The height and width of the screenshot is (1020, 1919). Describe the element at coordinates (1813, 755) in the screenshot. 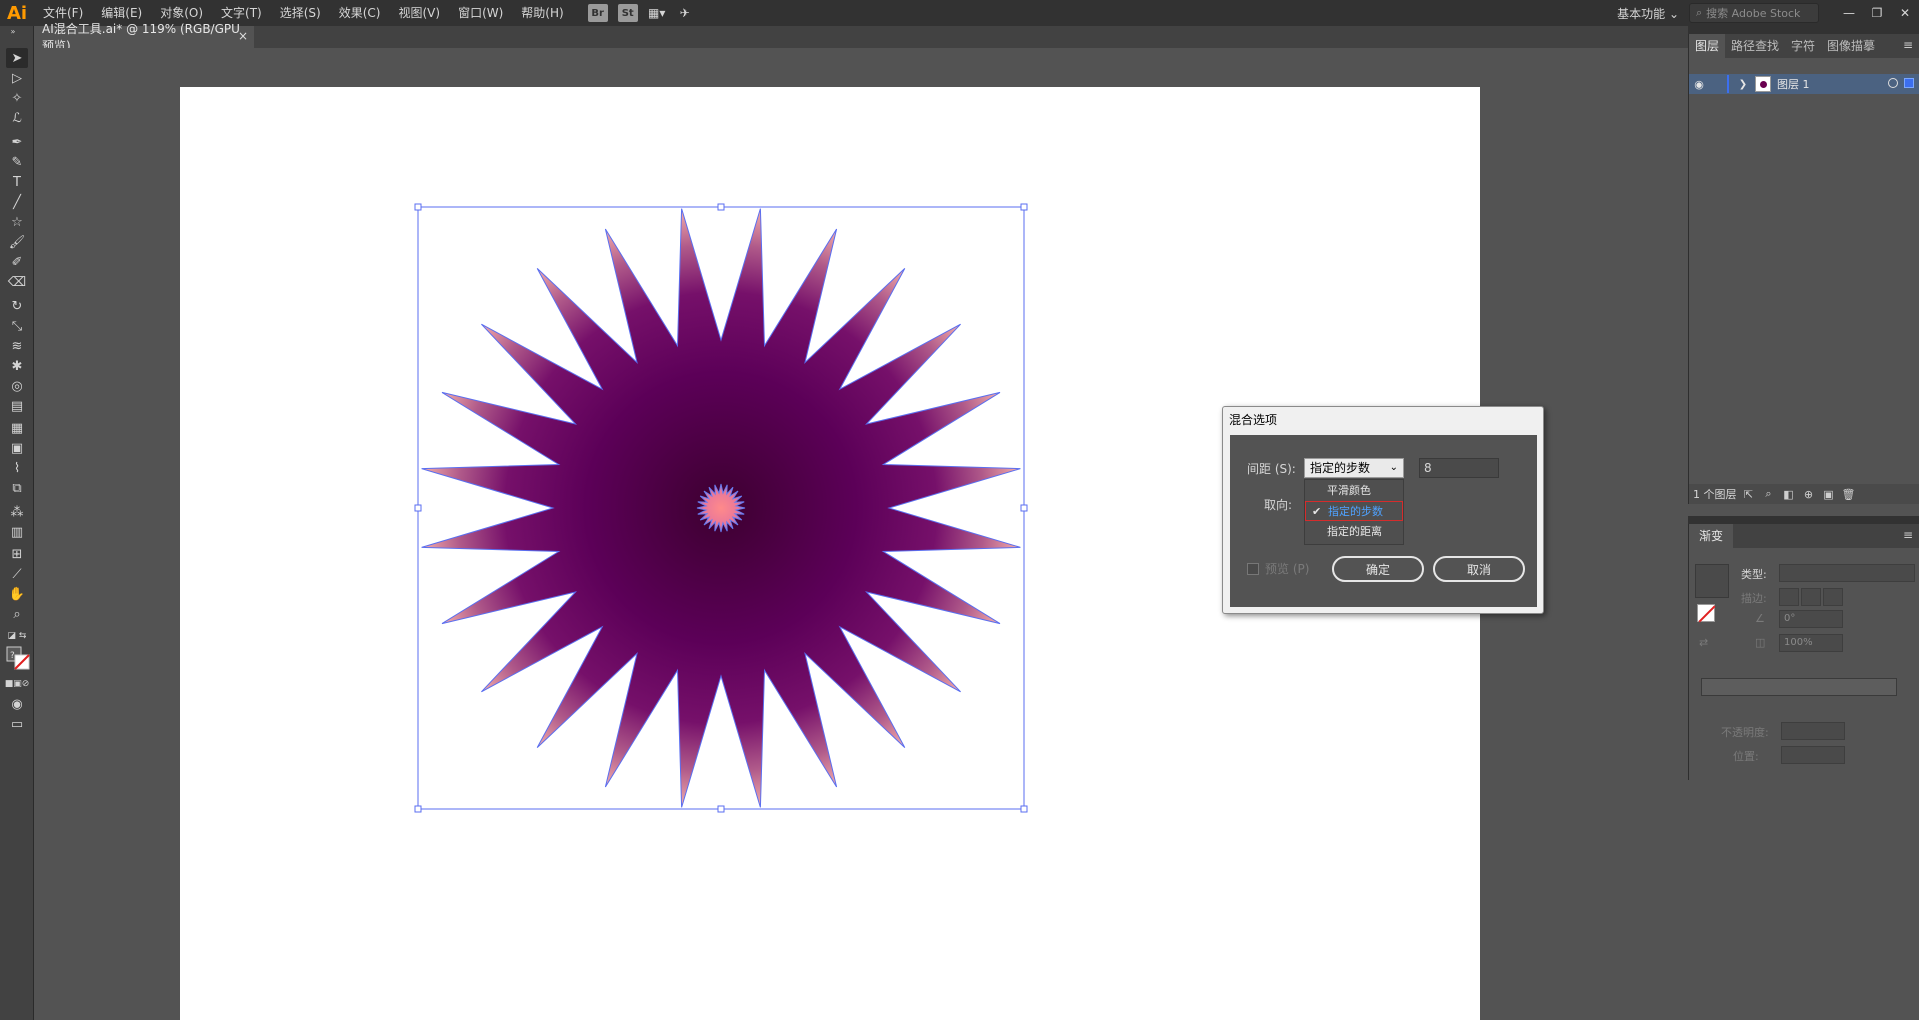

I see `location-input` at that location.